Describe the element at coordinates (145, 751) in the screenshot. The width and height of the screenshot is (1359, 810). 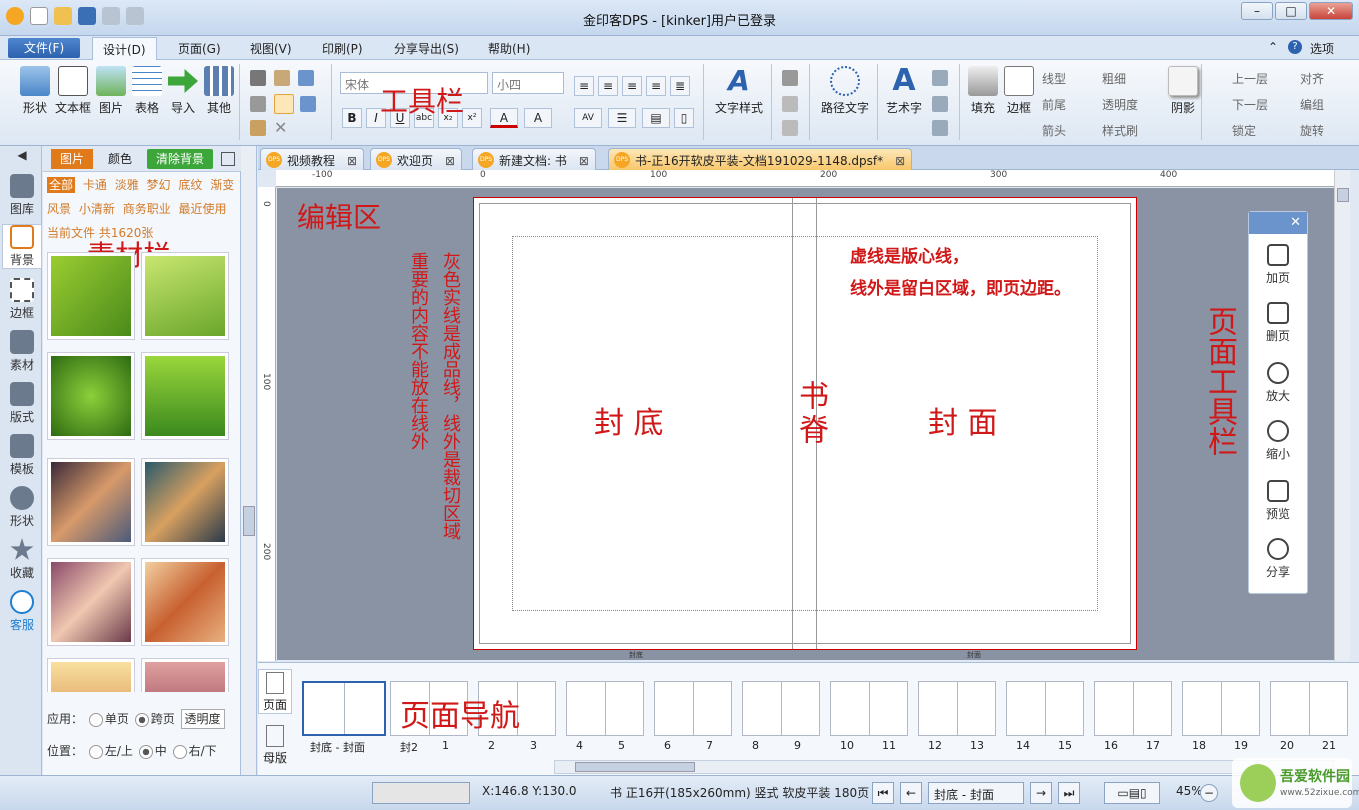
I see `pos-center-radio` at that location.